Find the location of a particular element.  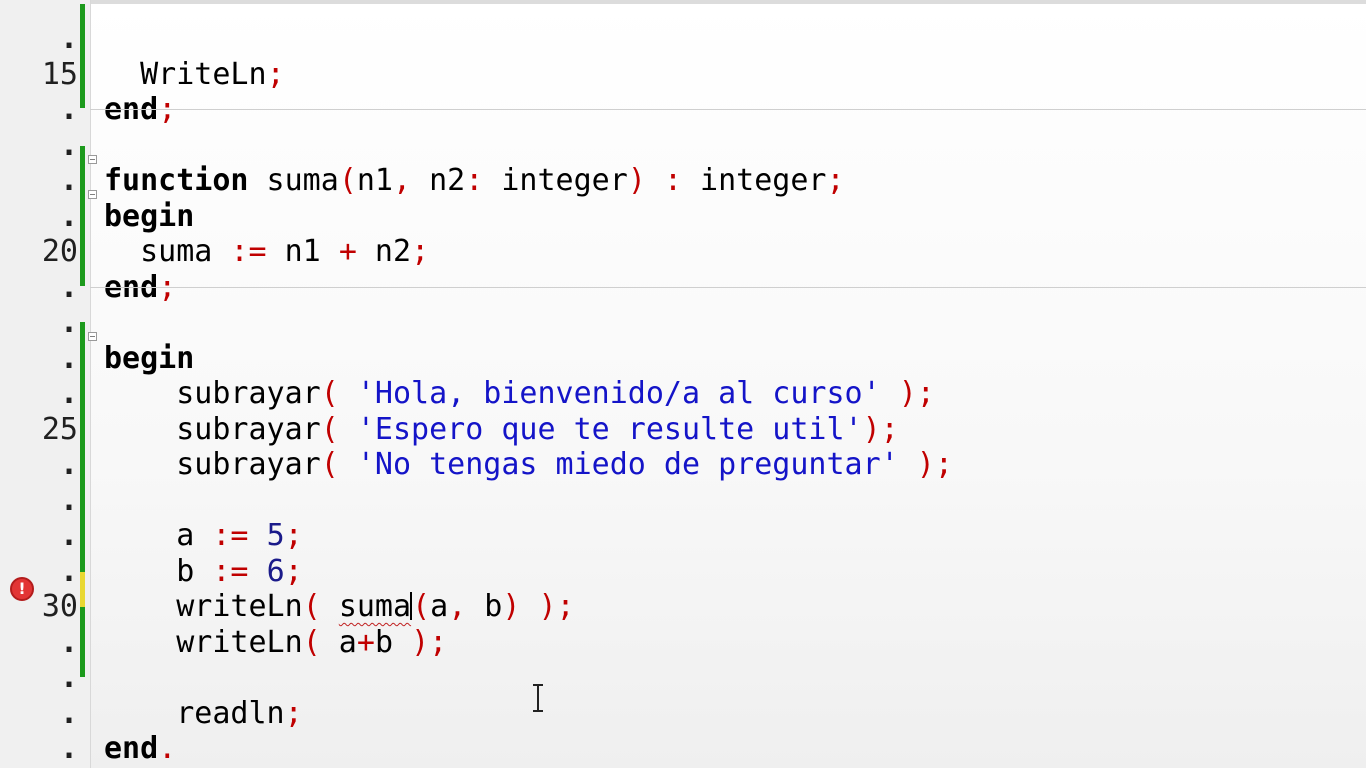

code-token: end is located at coordinates (131, 748).